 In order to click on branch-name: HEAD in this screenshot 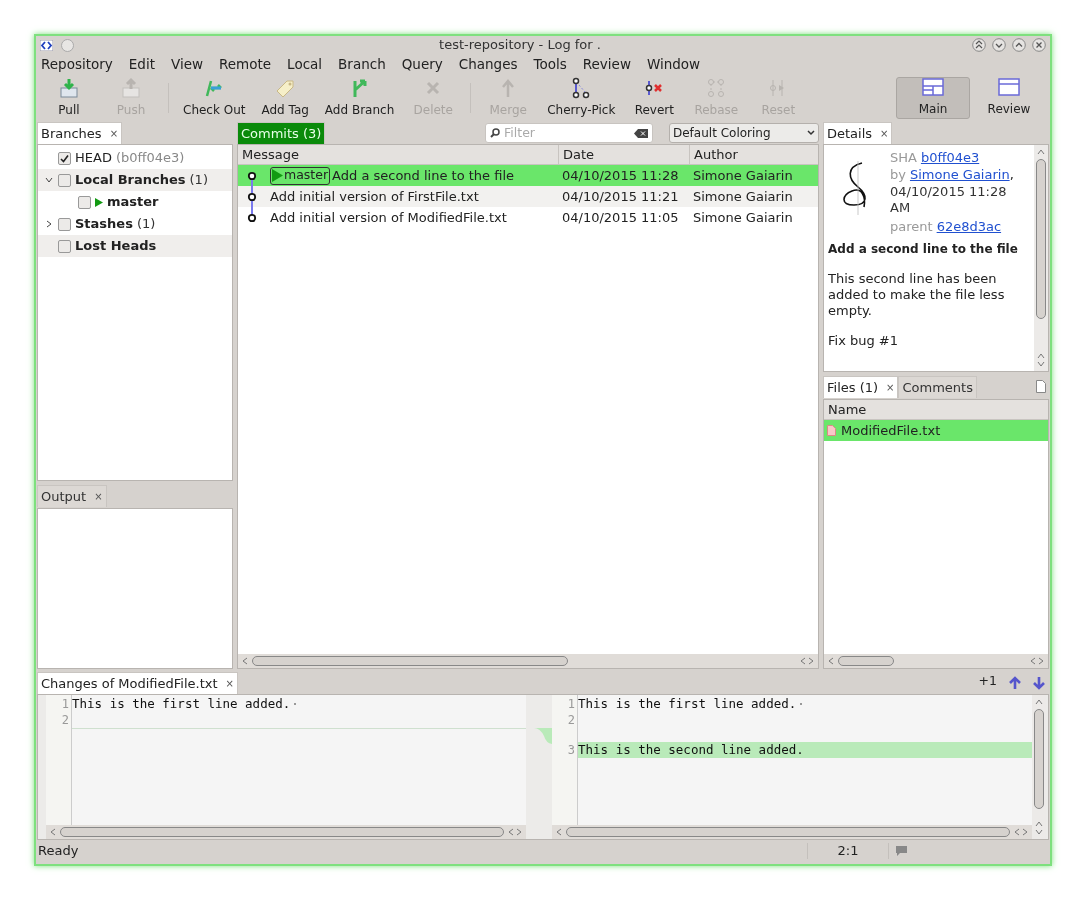, I will do `click(93, 158)`.